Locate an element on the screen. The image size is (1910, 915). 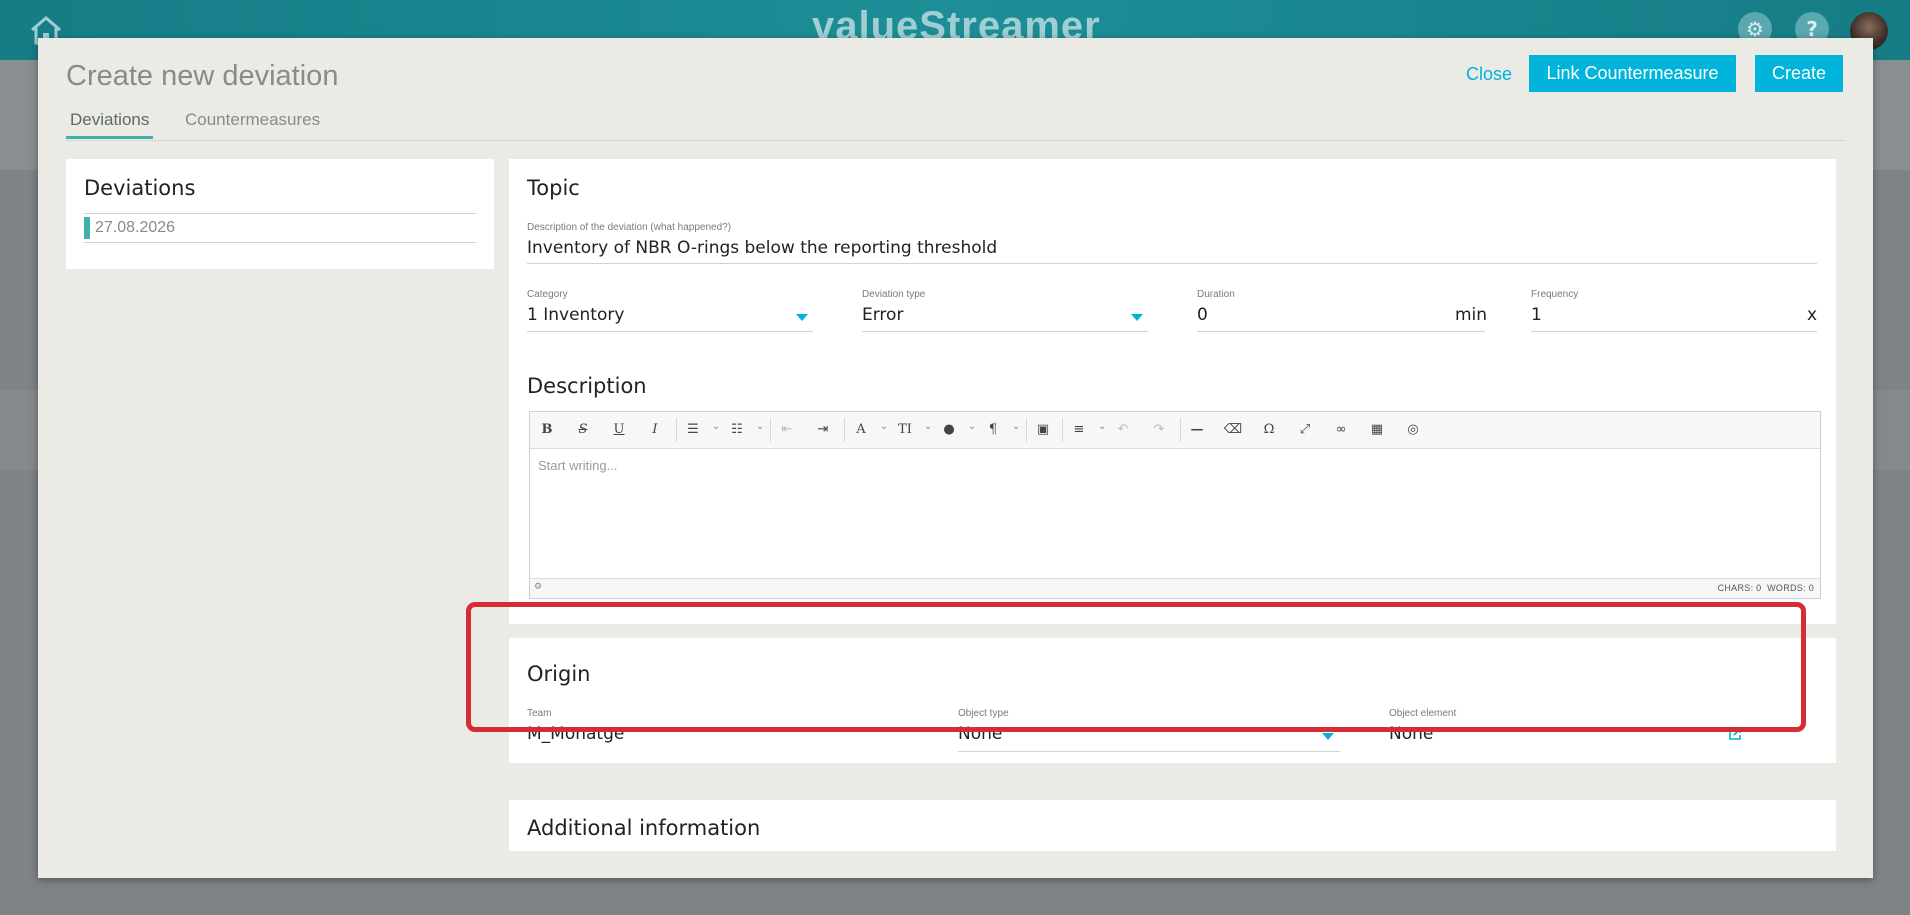
undo-icon: ↶ is located at coordinates (1123, 430).